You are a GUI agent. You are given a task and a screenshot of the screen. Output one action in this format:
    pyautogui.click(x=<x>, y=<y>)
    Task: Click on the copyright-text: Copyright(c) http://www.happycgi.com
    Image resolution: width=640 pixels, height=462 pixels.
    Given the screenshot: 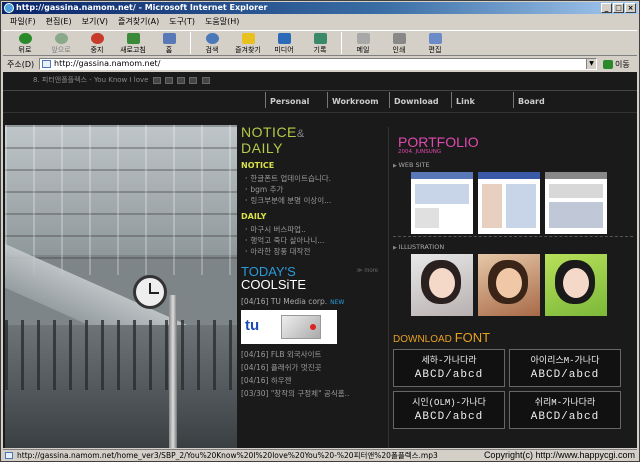 What is the action you would take?
    pyautogui.click(x=559, y=455)
    